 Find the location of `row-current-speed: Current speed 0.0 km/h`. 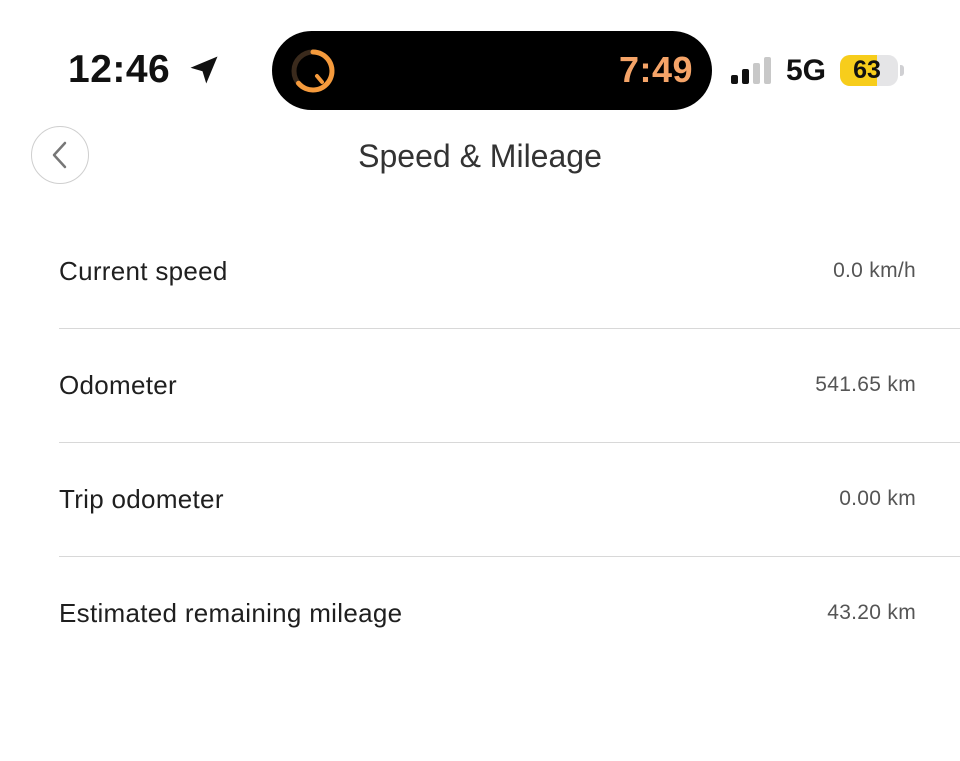

row-current-speed: Current speed 0.0 km/h is located at coordinates (509, 272).